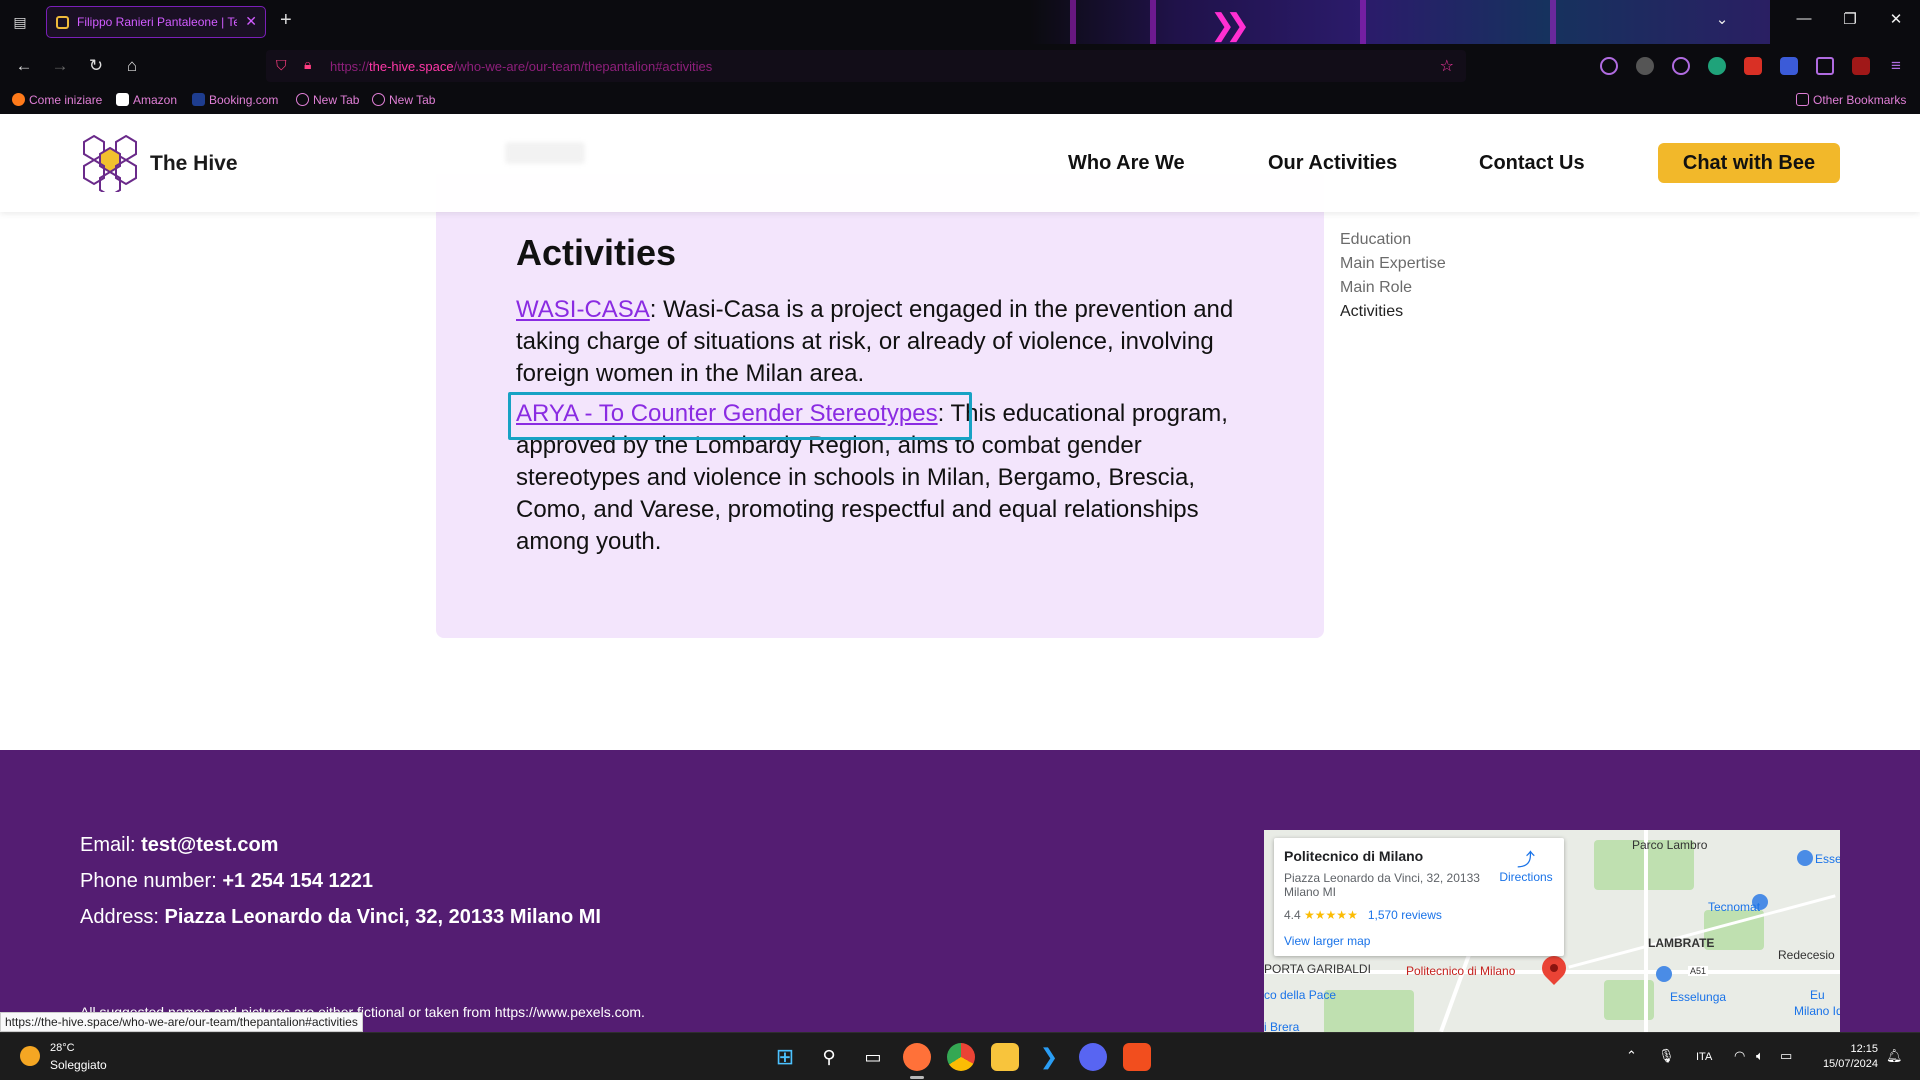 Image resolution: width=1920 pixels, height=1080 pixels. I want to click on view-larger-map-link: View larger map, so click(1327, 941).